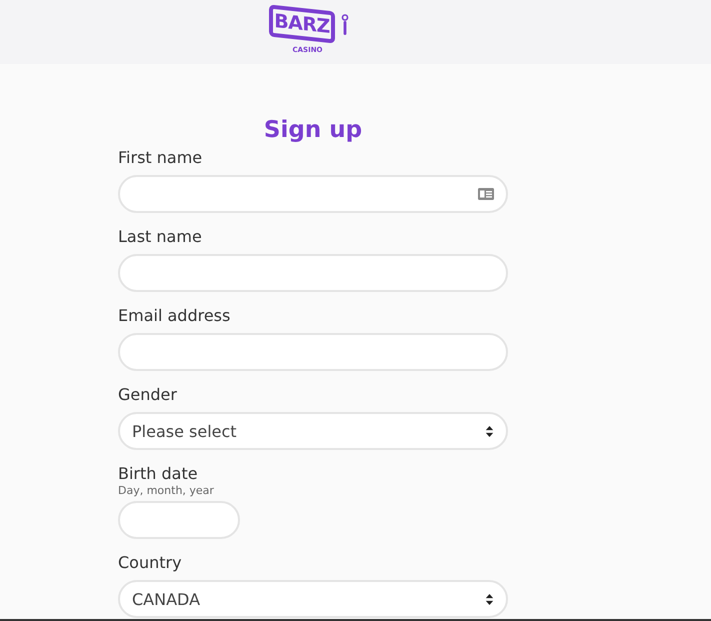 The image size is (711, 621). Describe the element at coordinates (313, 130) in the screenshot. I see `form-title: Sign up` at that location.